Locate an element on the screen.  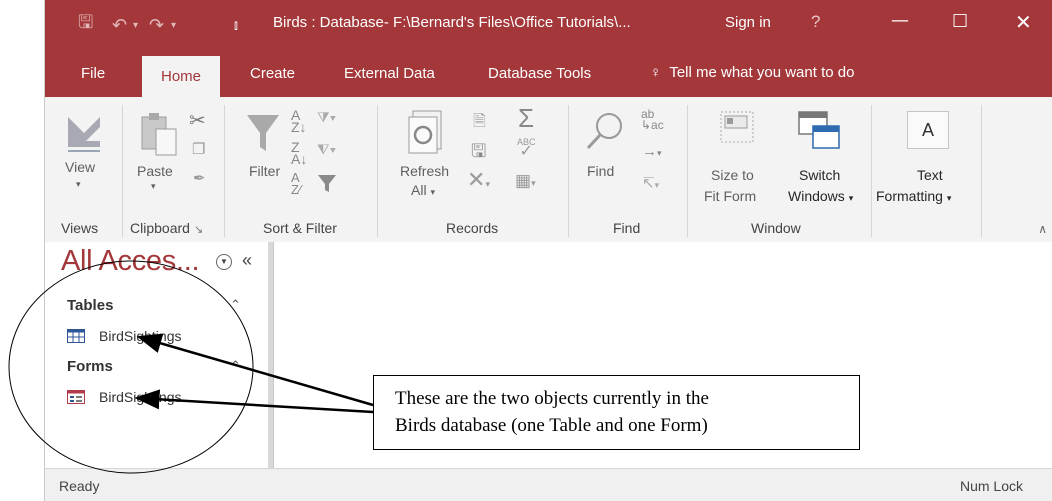
annotation-line-2: Birds database (one Table and one Form) is located at coordinates (551, 425).